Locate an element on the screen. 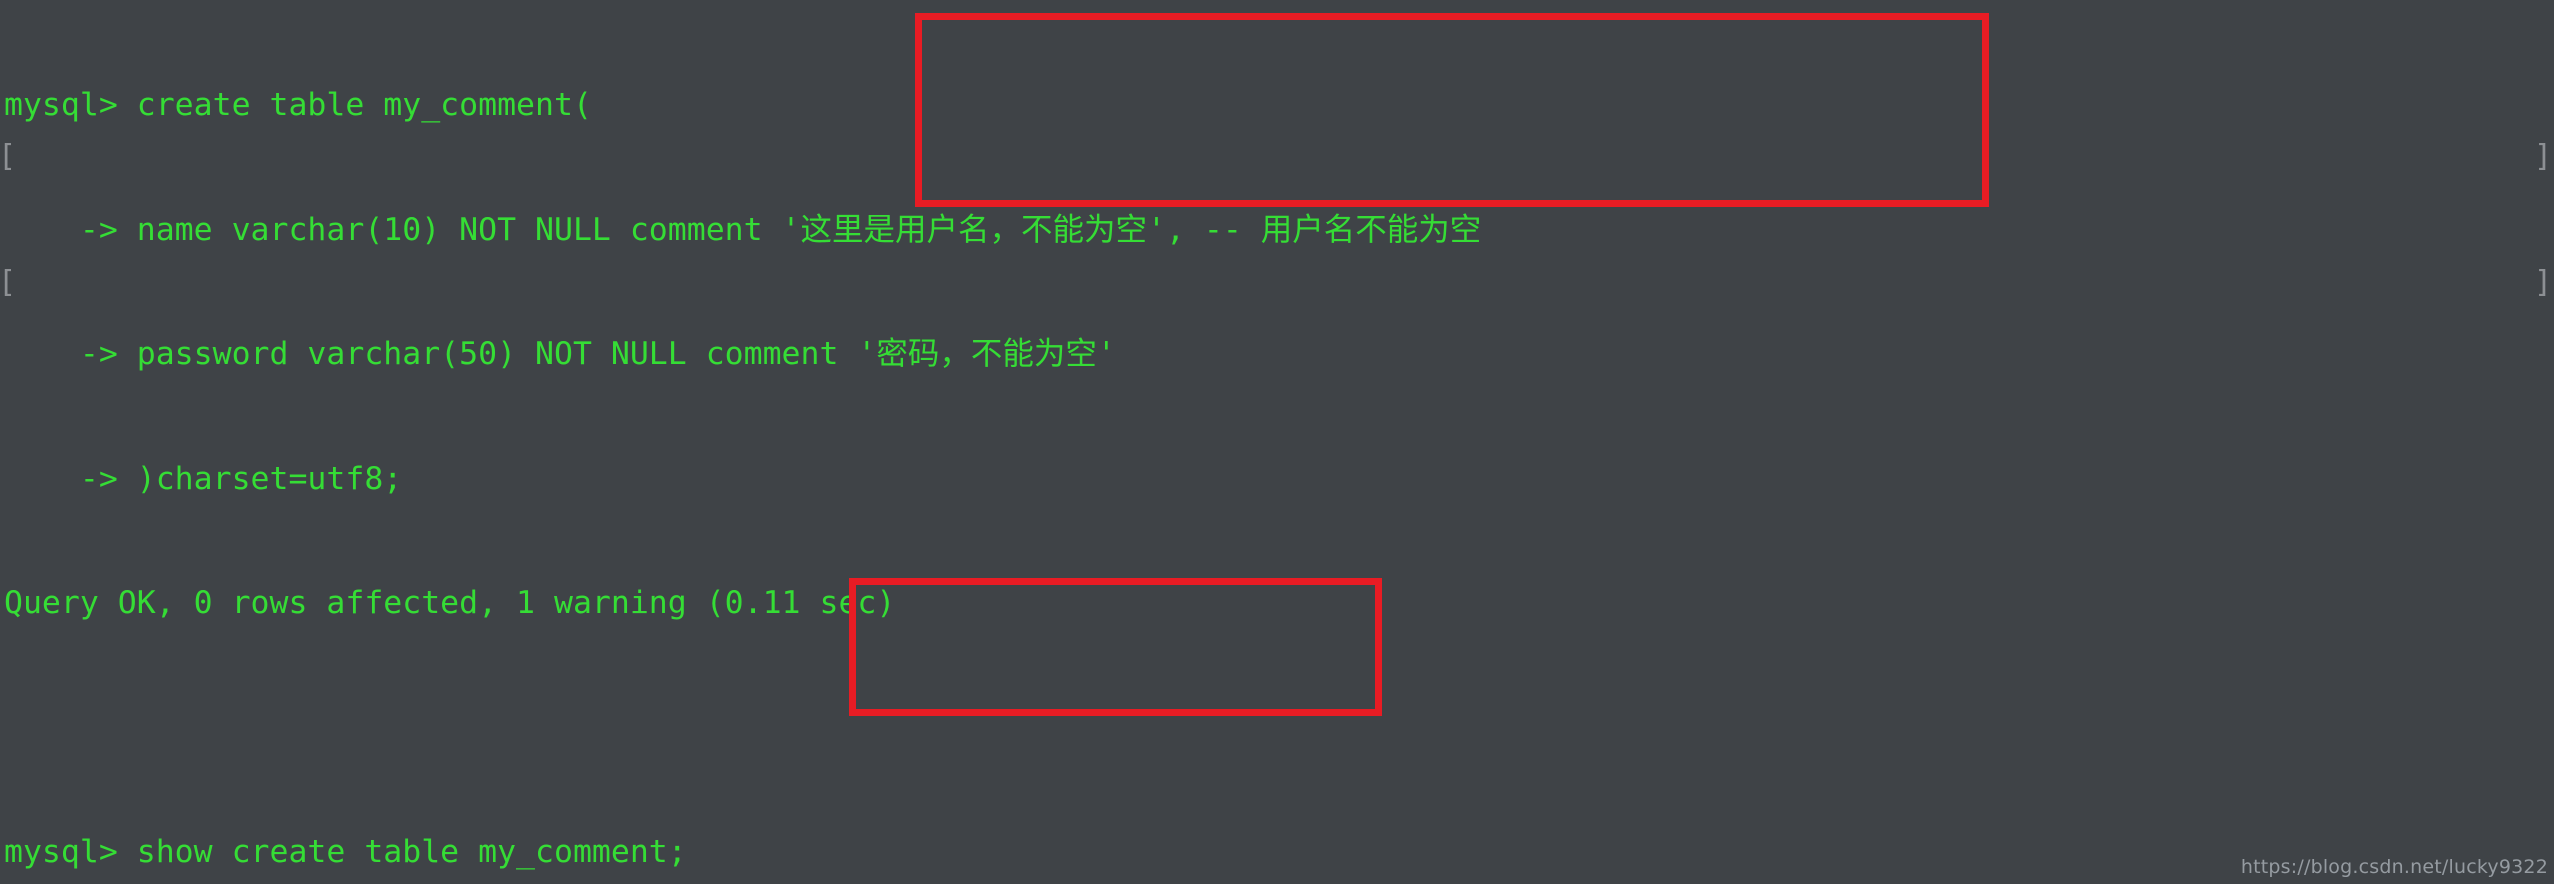 This screenshot has height=884, width=2554. terminal-line: mysql> create table my_comment( is located at coordinates (298, 105).